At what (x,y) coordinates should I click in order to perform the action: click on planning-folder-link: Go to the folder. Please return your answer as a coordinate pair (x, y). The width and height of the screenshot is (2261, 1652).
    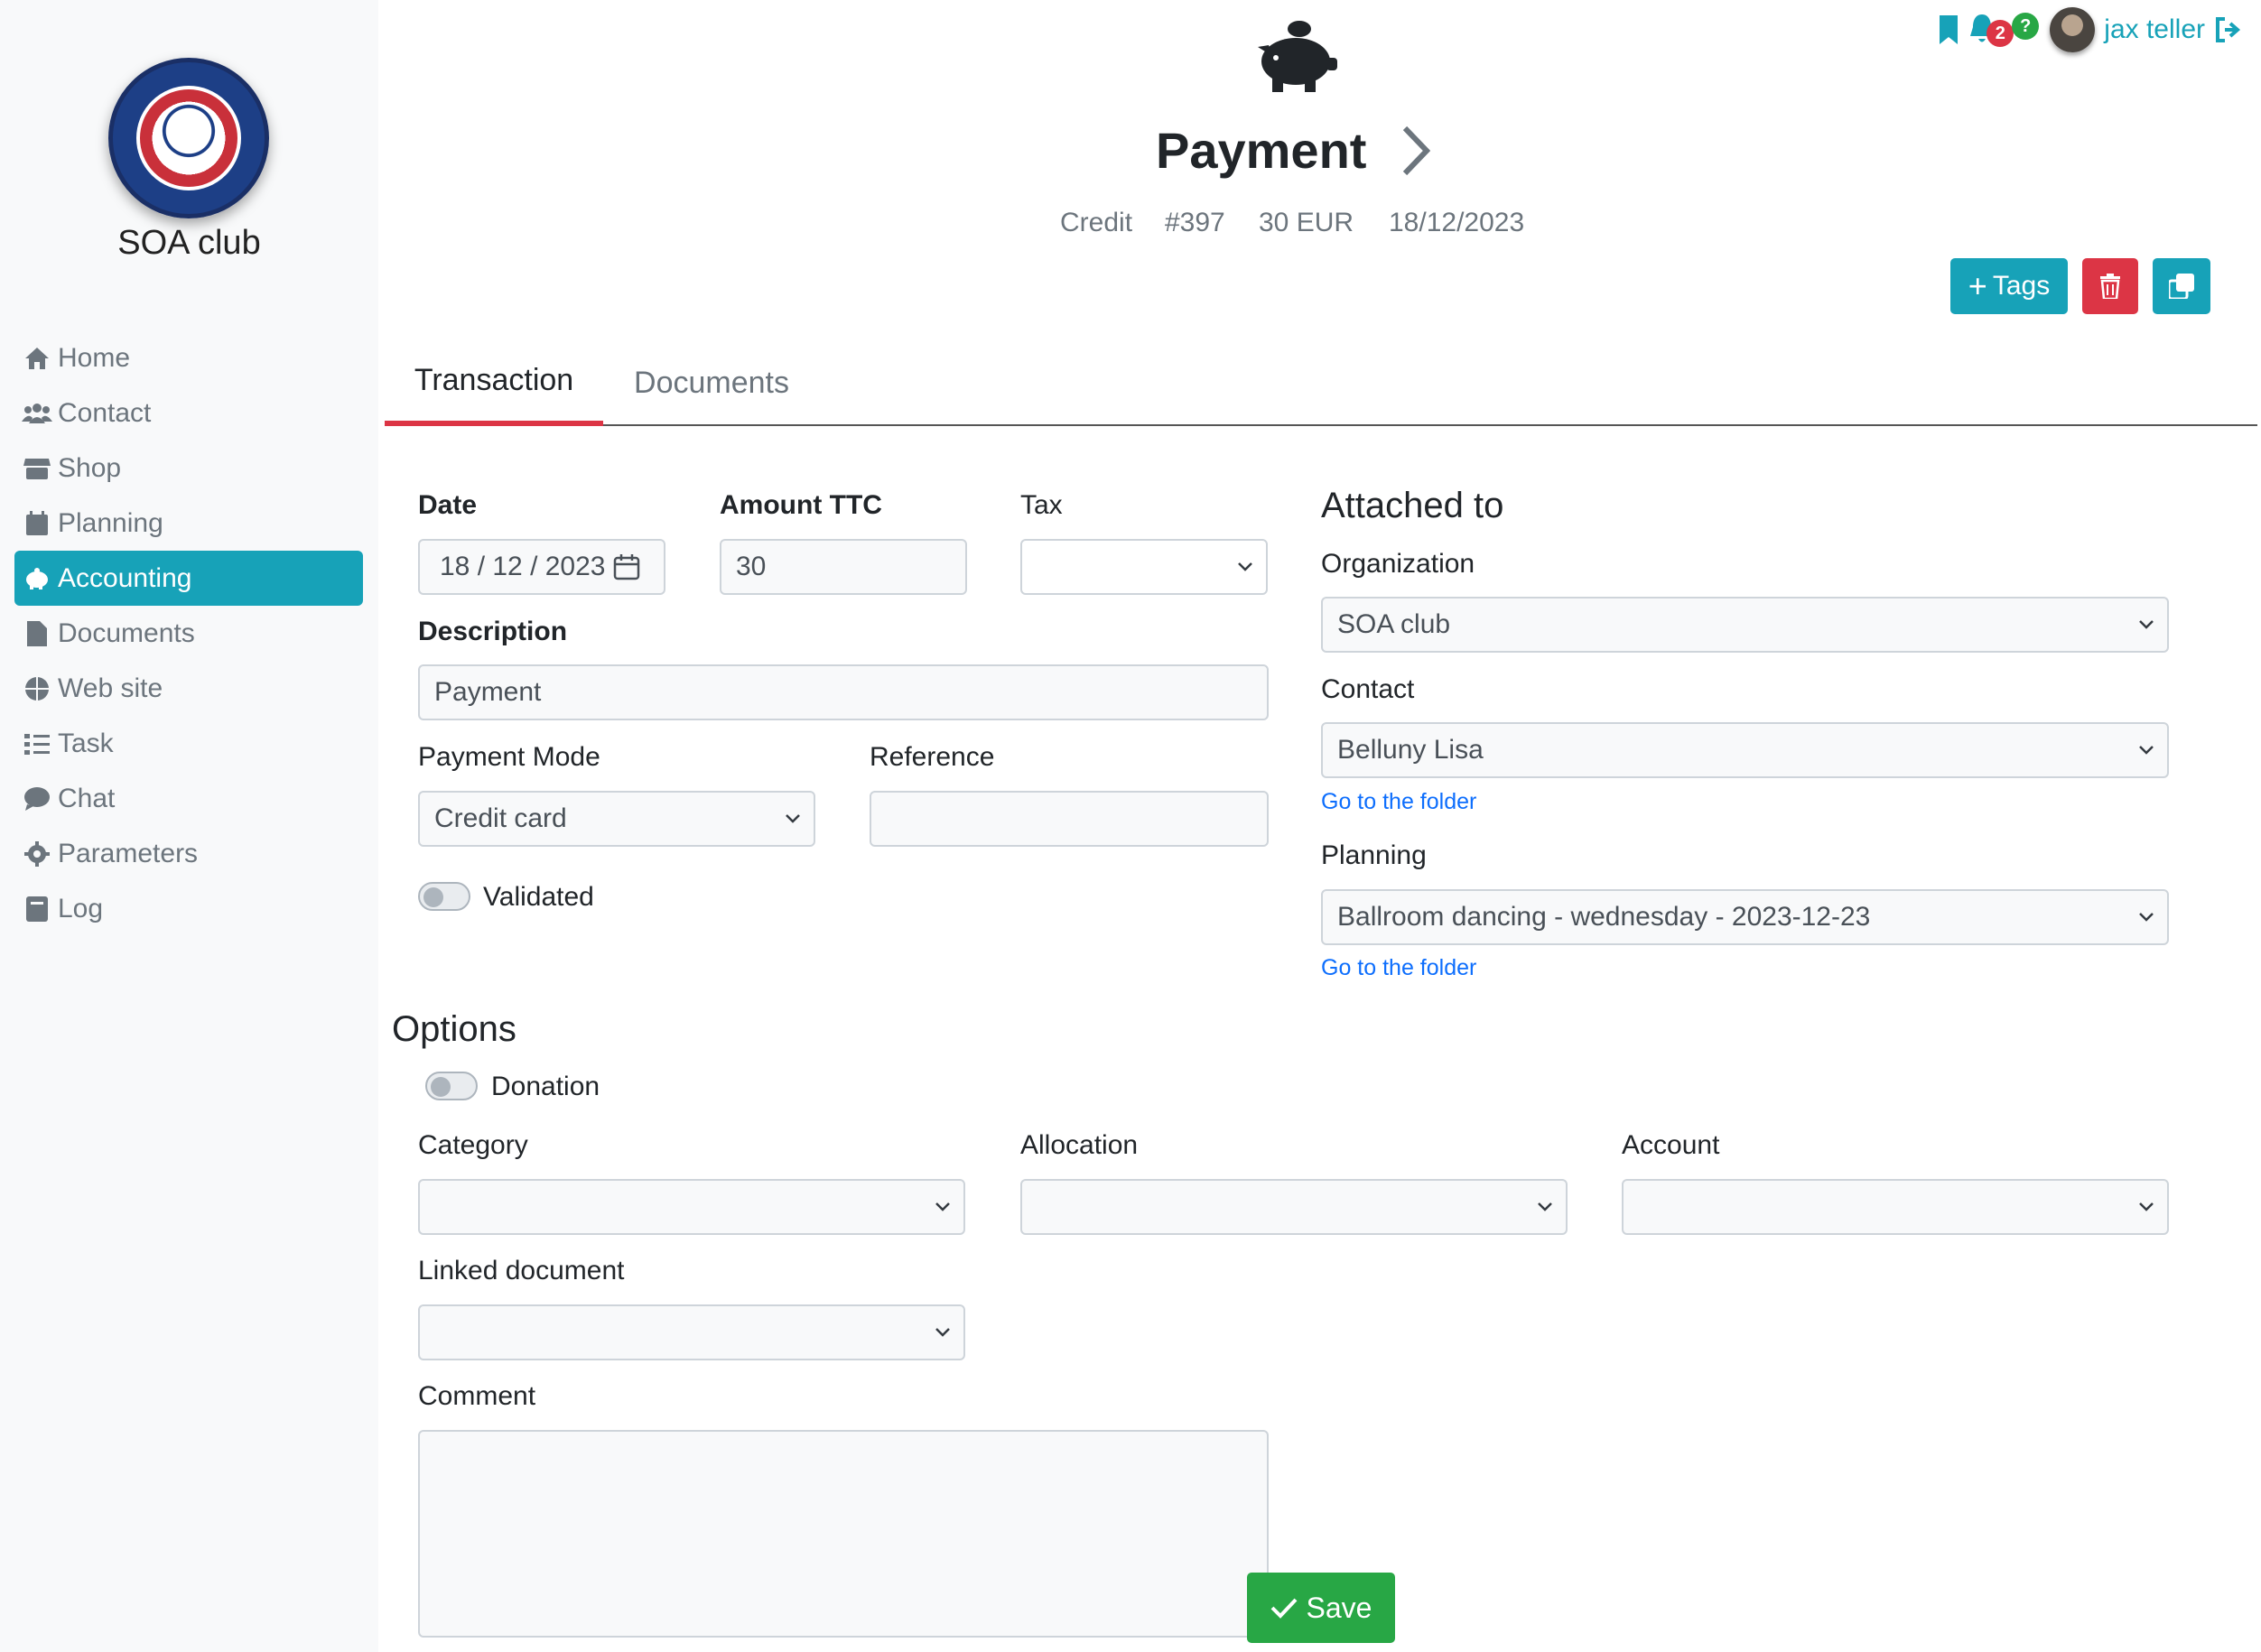
    Looking at the image, I should click on (1398, 968).